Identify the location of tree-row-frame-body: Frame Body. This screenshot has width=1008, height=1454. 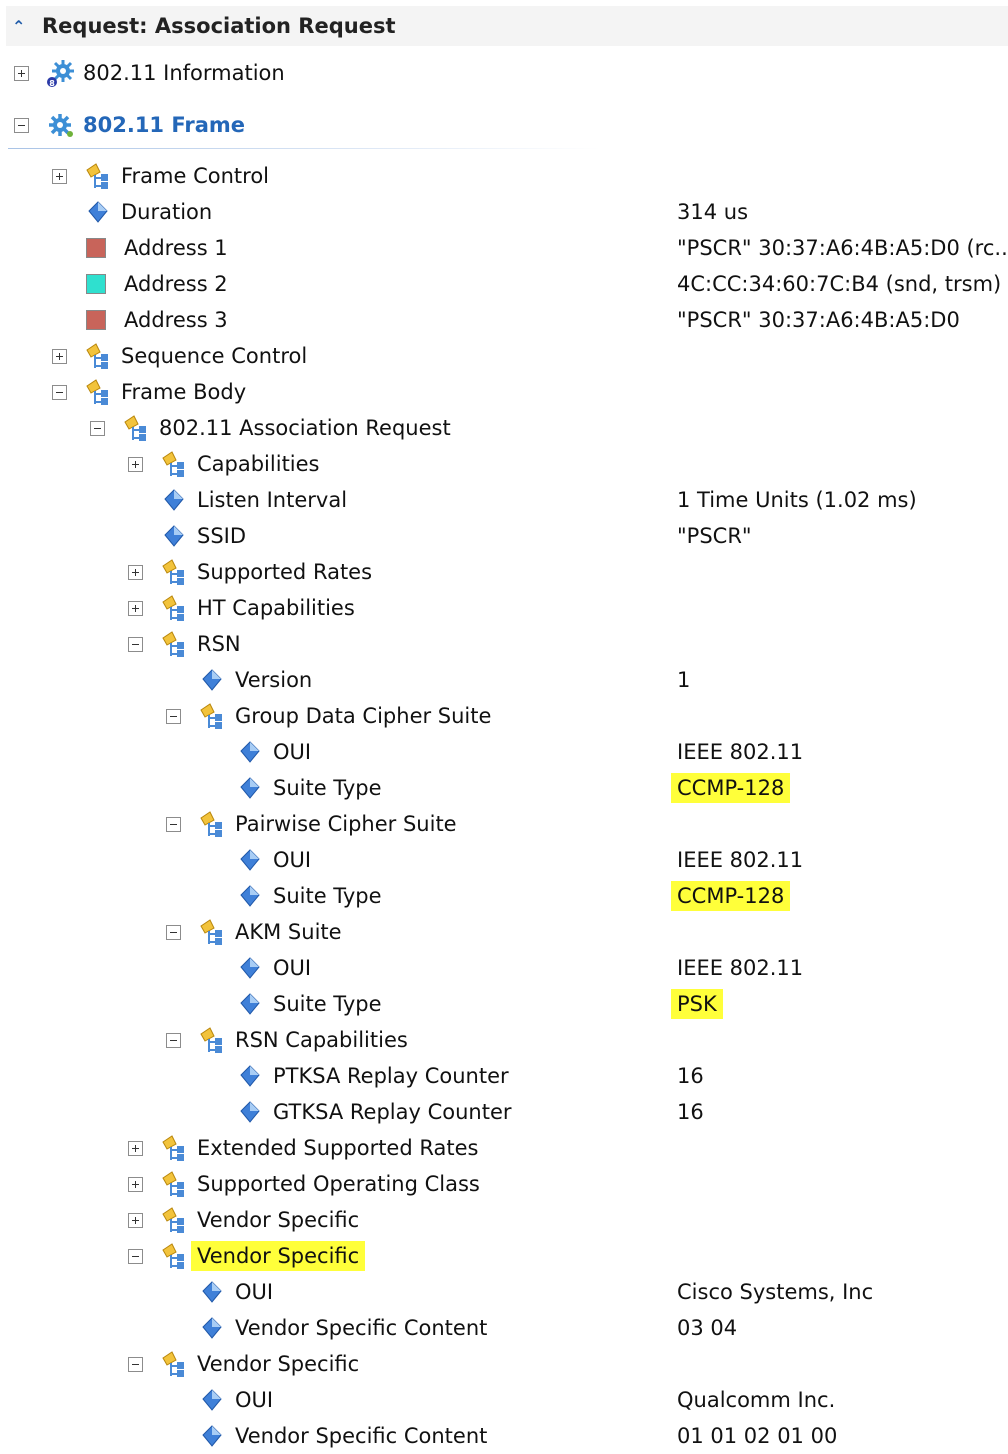
(504, 392).